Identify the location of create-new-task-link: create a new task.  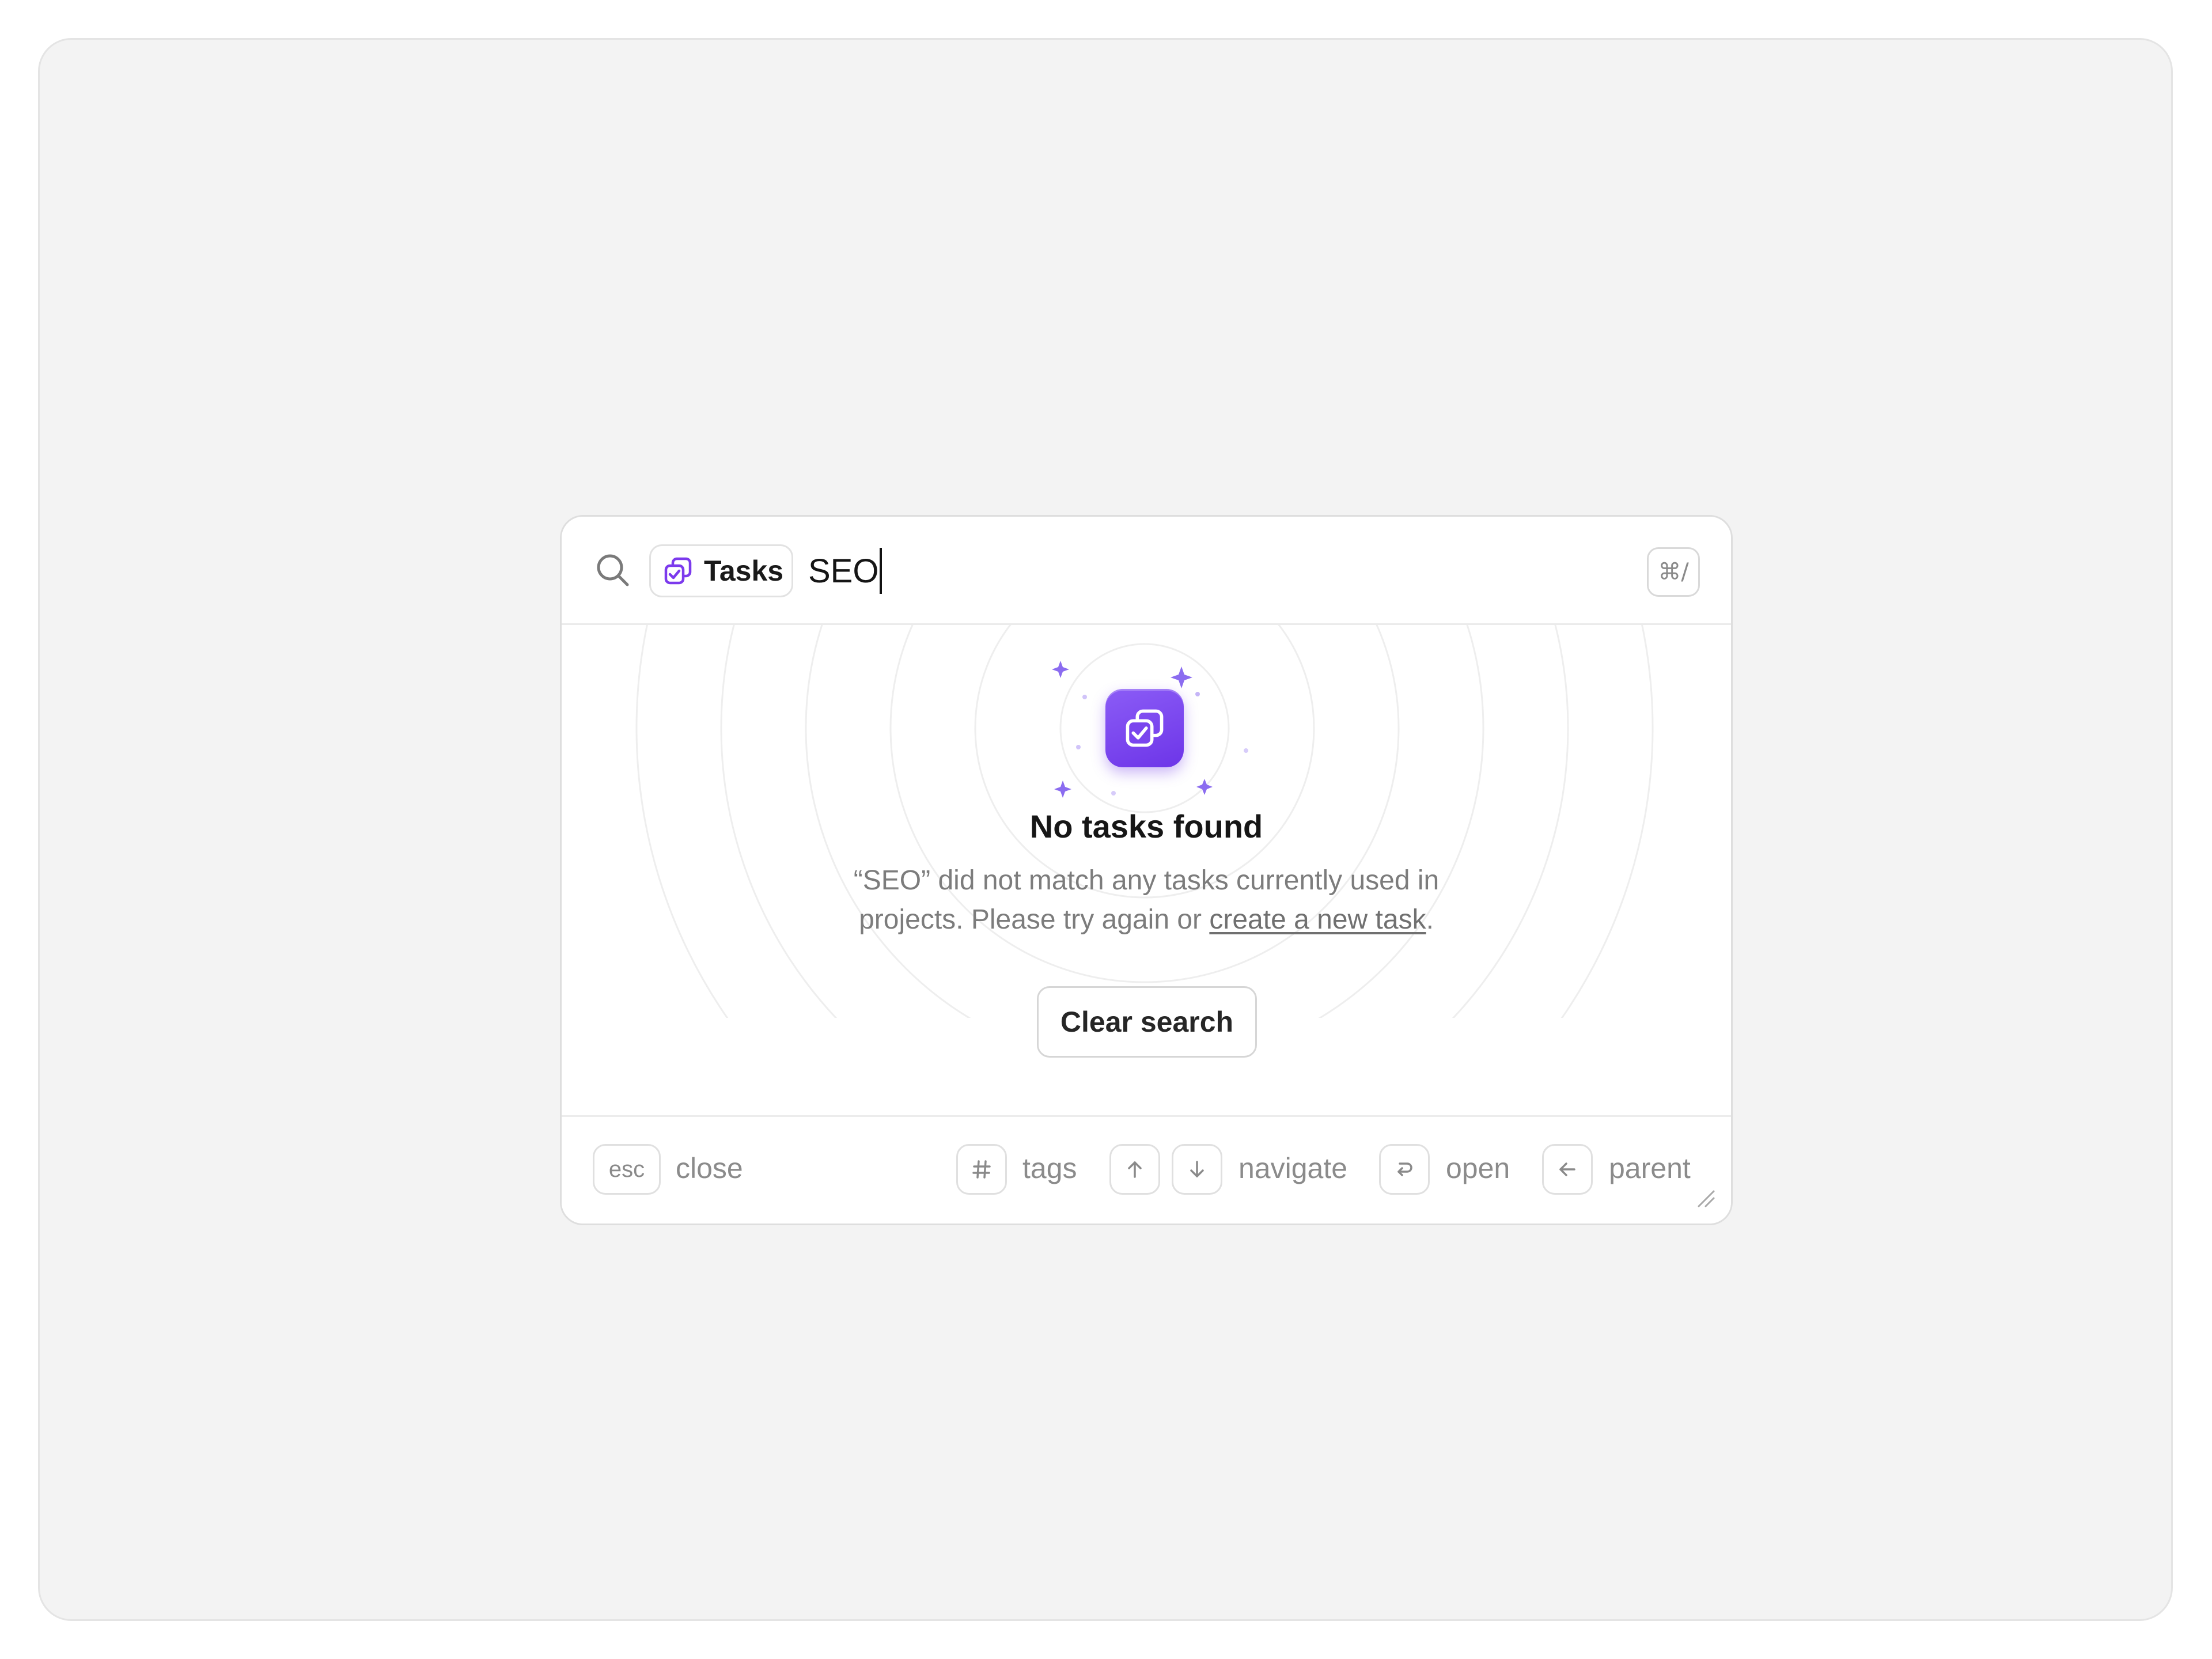
(1317, 919).